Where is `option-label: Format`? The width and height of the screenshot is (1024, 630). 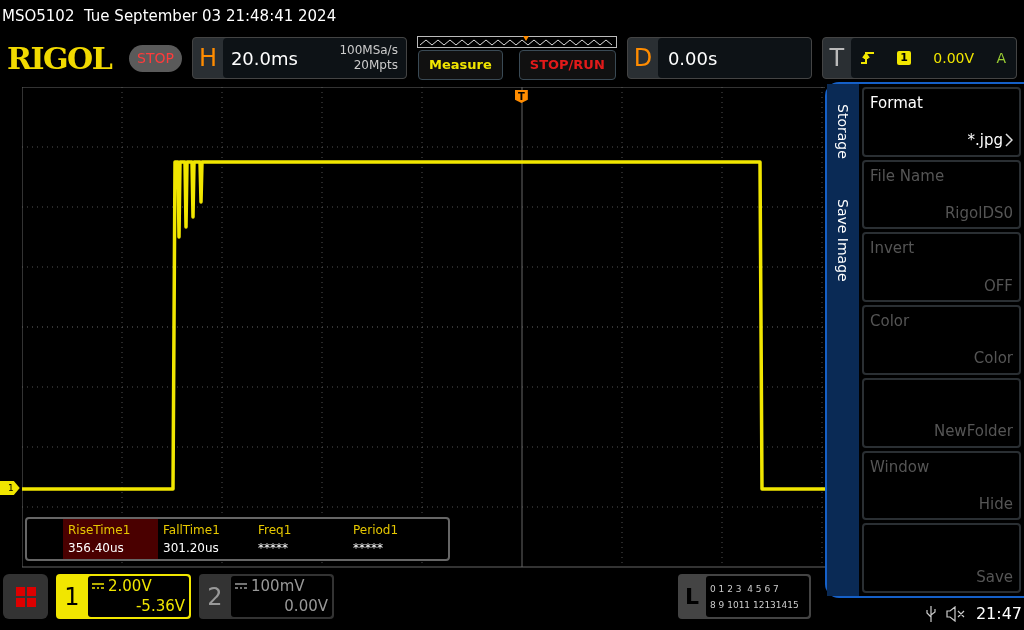 option-label: Format is located at coordinates (897, 102).